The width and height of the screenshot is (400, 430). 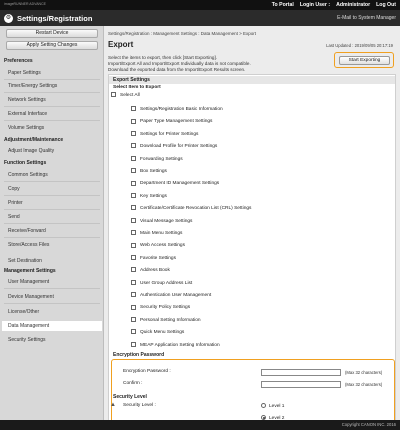 I want to click on sidebar-item-paper-settings: Paper Settings, so click(x=52, y=73).